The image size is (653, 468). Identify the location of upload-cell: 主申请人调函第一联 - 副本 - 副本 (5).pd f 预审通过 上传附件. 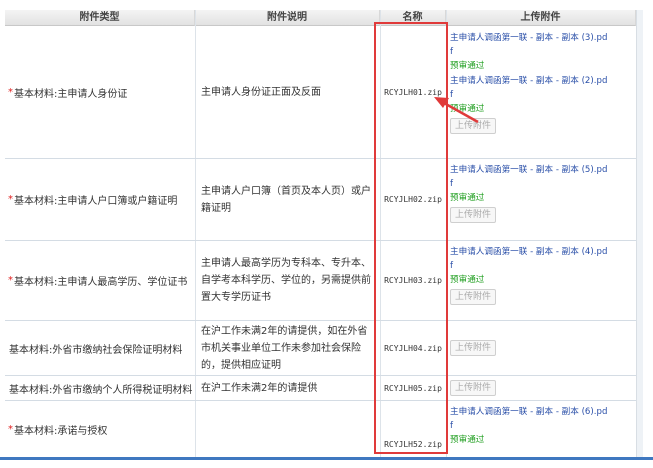
(541, 199).